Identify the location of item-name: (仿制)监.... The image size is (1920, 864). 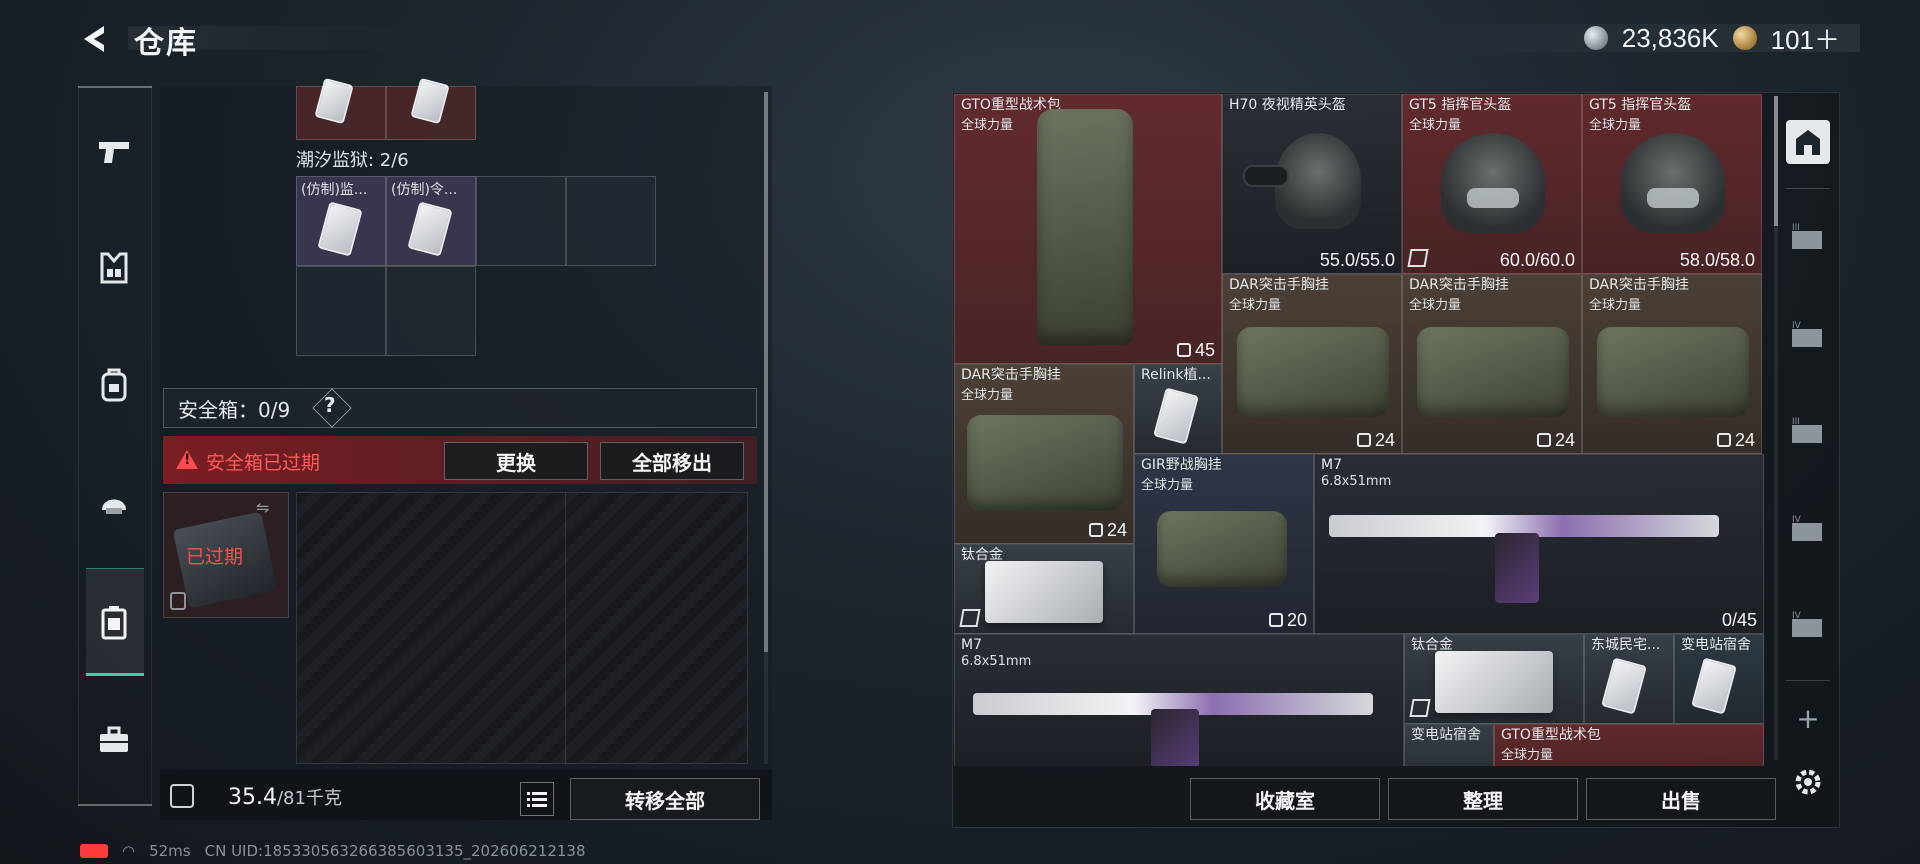
(334, 190).